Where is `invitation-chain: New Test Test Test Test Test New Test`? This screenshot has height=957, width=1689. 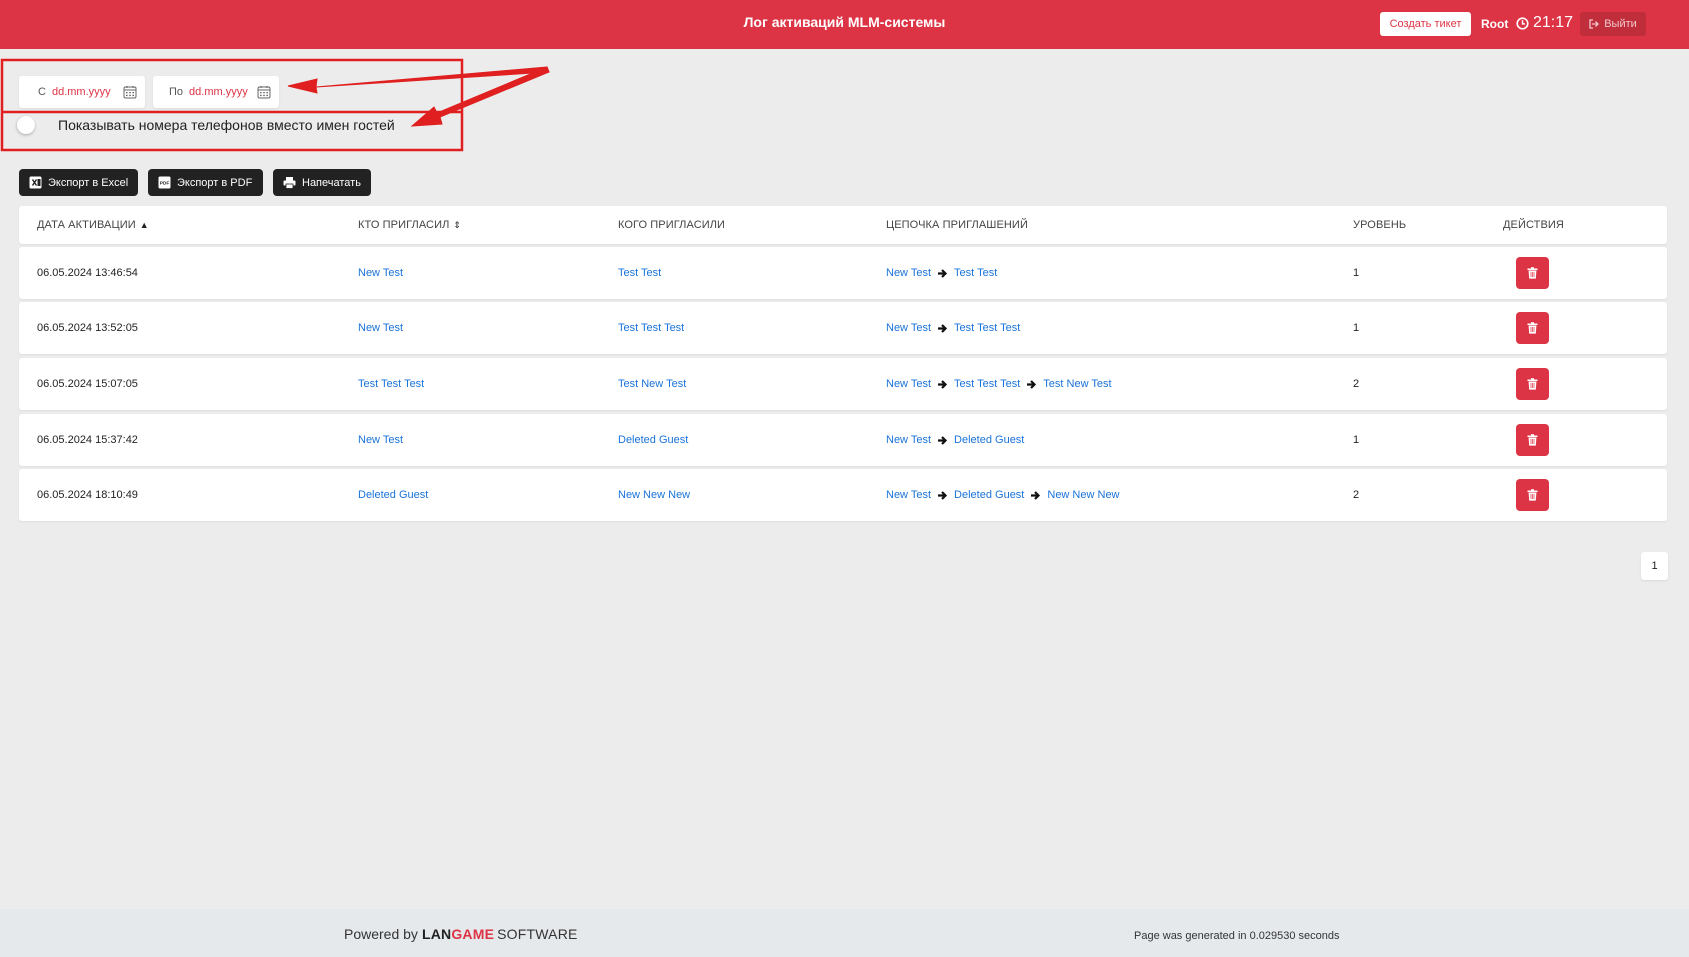 invitation-chain: New Test Test Test Test Test New Test is located at coordinates (999, 384).